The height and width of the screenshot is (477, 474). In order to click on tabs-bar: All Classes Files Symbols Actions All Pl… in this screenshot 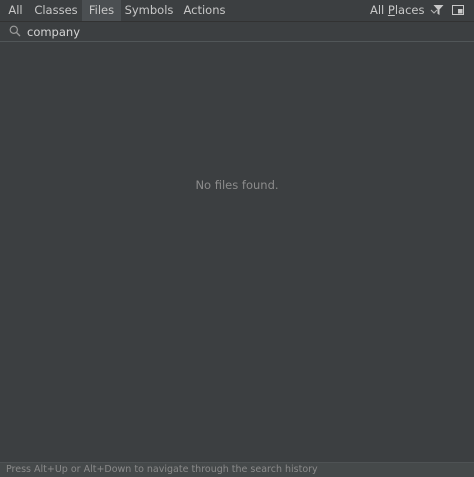, I will do `click(237, 11)`.